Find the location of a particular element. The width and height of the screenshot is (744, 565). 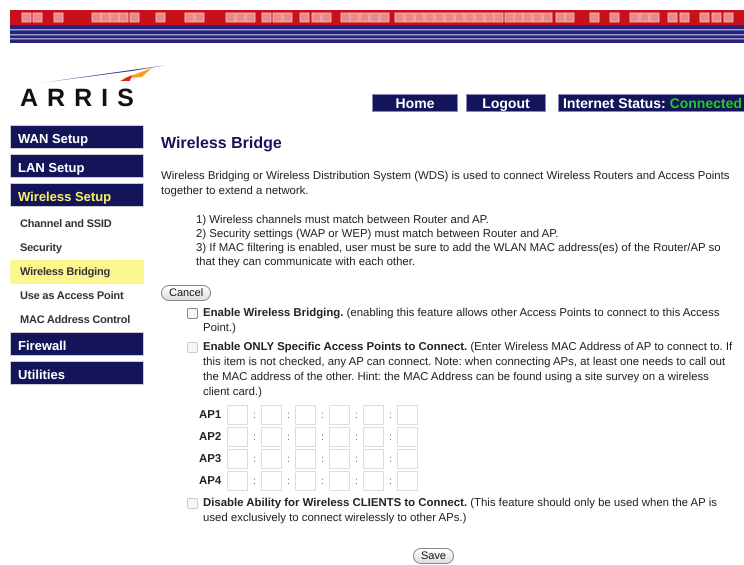

menu-section: Firewall is located at coordinates (77, 344).